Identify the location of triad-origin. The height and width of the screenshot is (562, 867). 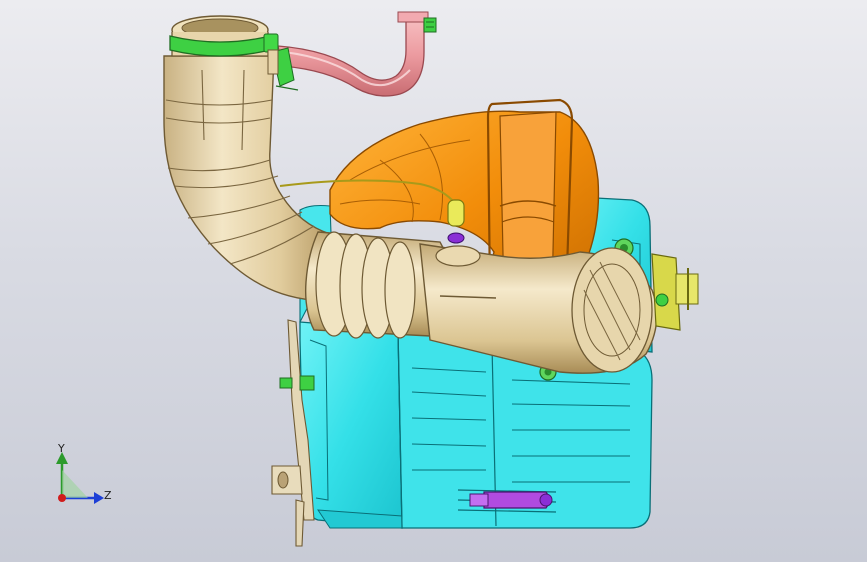
(62, 498).